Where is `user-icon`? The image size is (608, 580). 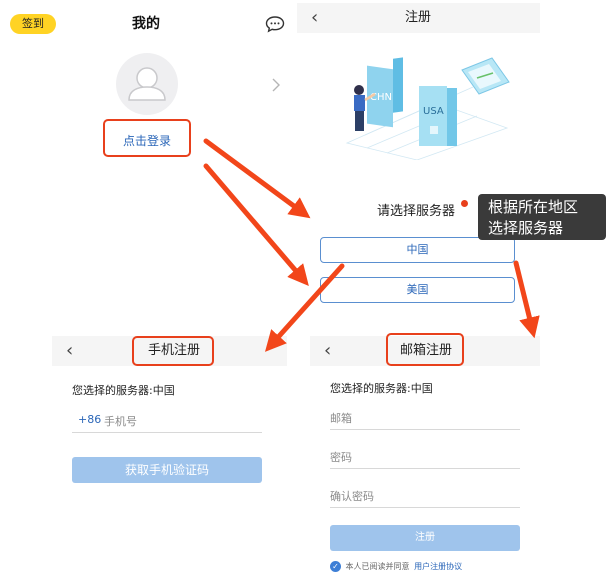
user-icon is located at coordinates (147, 84).